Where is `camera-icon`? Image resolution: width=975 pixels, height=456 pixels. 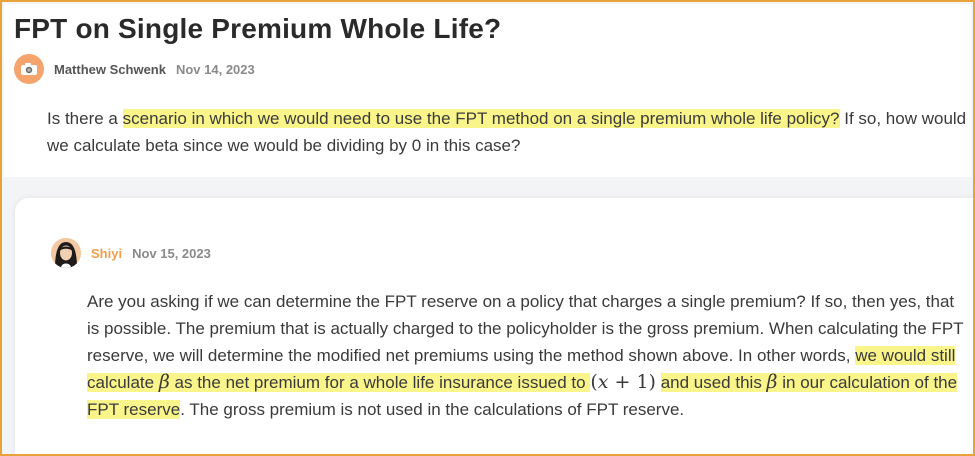 camera-icon is located at coordinates (29, 69).